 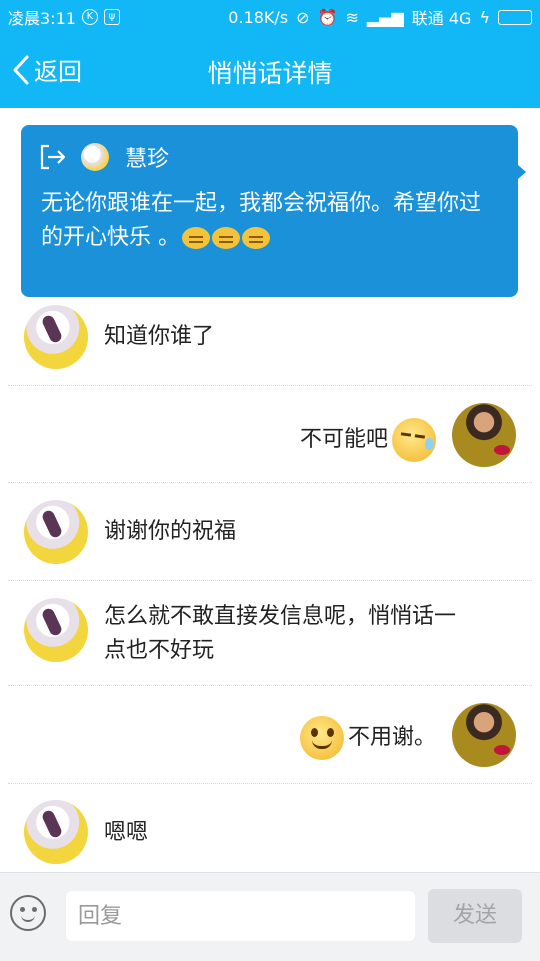 What do you see at coordinates (343, 439) in the screenshot?
I see `message-text: 不可能吧` at bounding box center [343, 439].